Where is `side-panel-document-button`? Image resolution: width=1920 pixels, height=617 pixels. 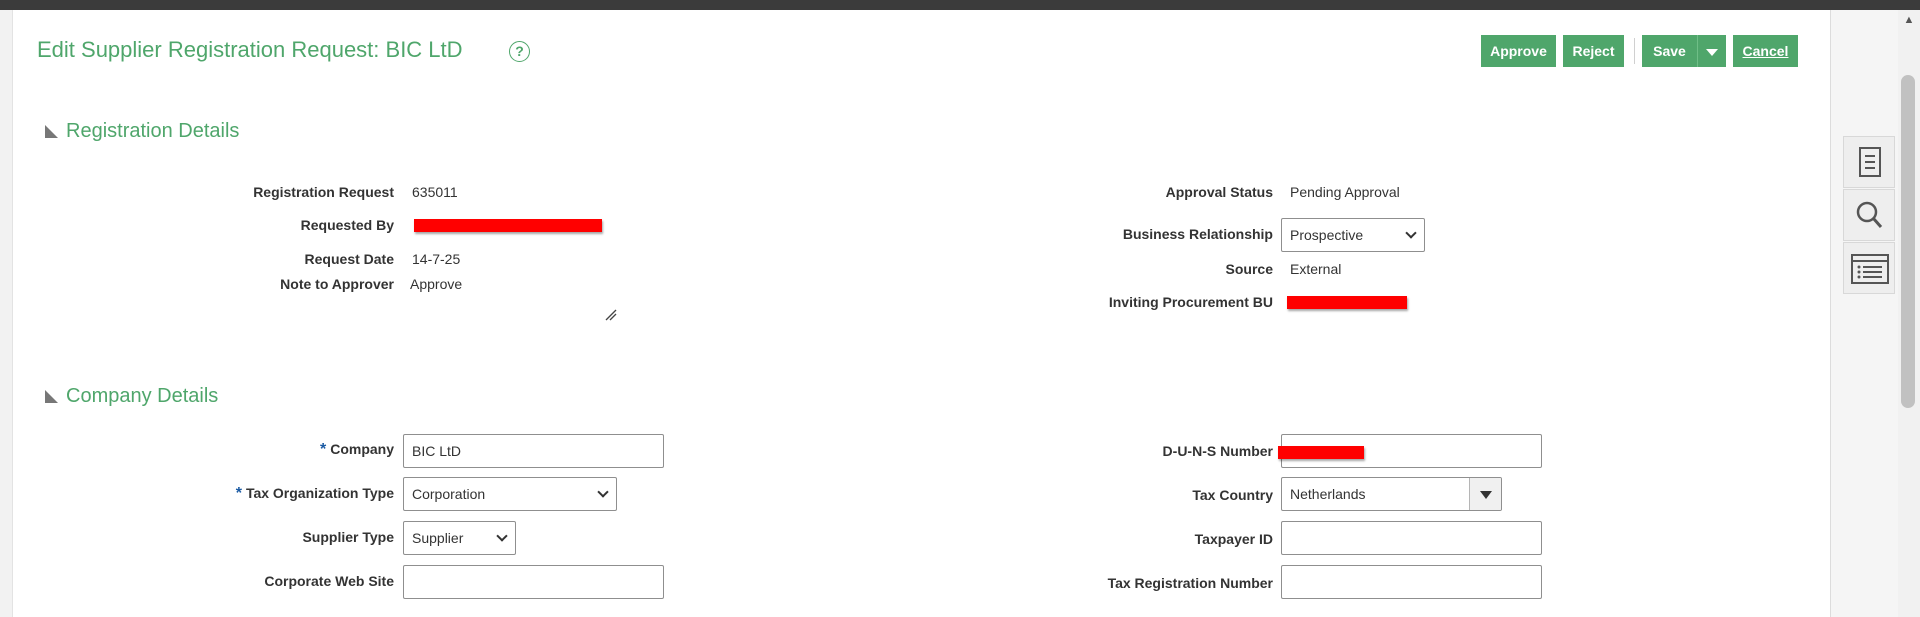 side-panel-document-button is located at coordinates (1869, 162).